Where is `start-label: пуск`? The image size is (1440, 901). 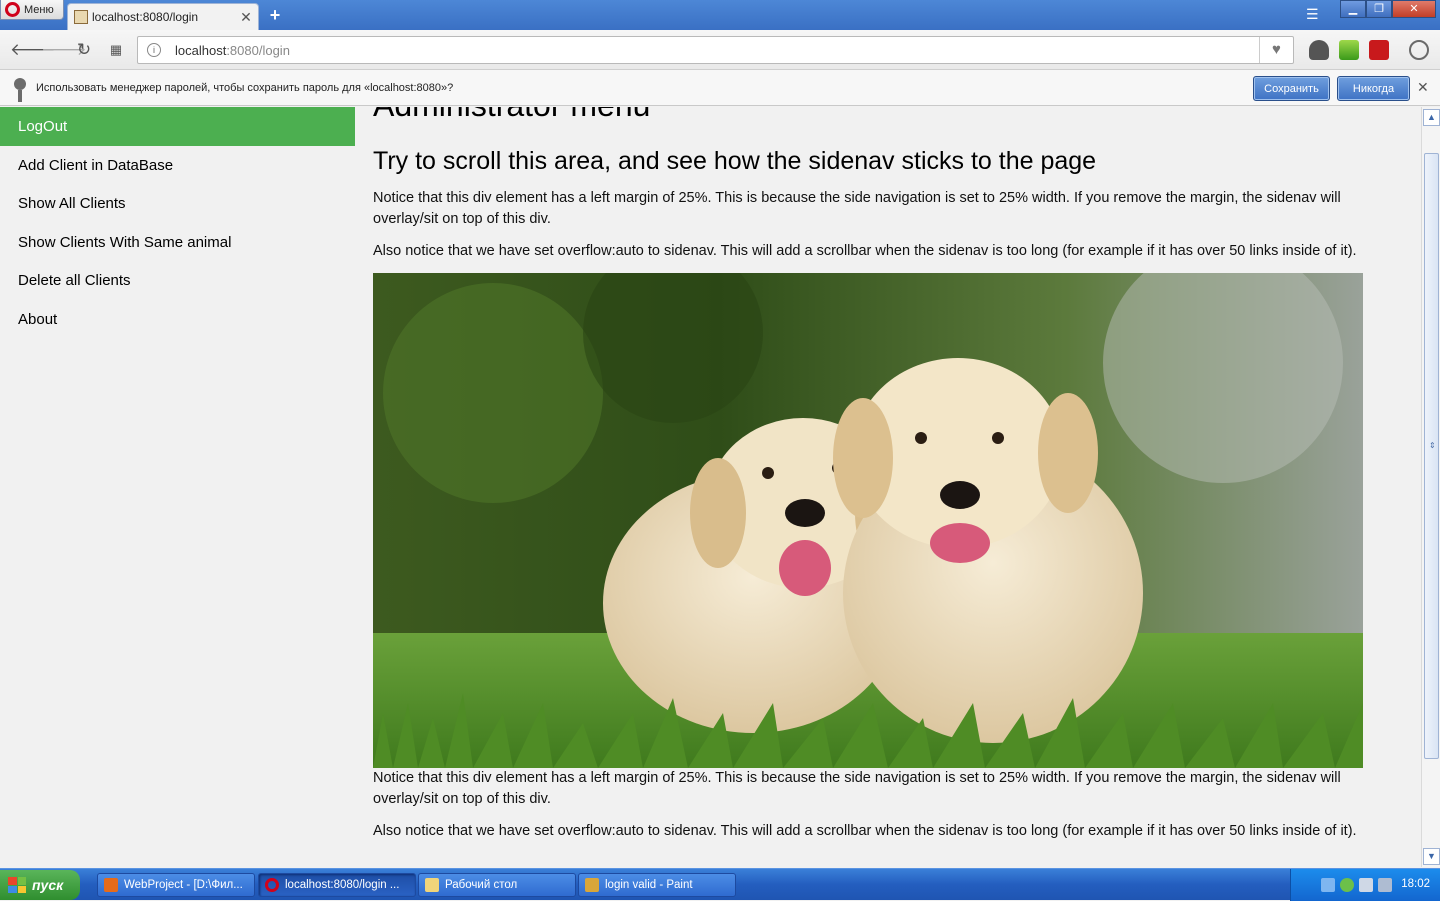 start-label: пуск is located at coordinates (48, 885).